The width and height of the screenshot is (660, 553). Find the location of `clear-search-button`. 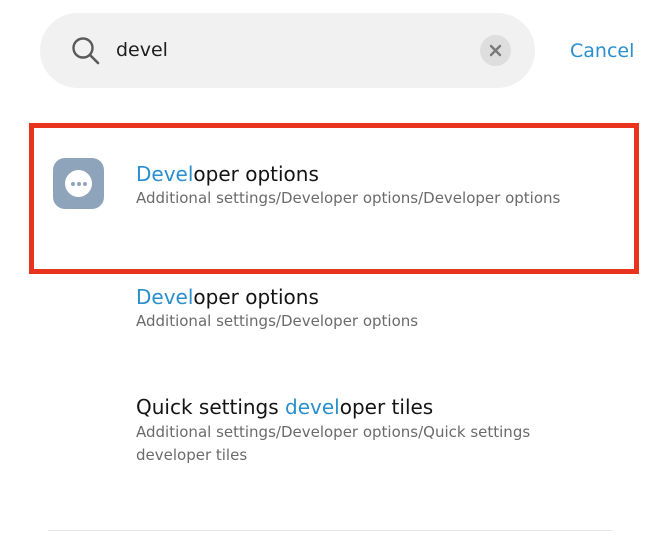

clear-search-button is located at coordinates (495, 50).